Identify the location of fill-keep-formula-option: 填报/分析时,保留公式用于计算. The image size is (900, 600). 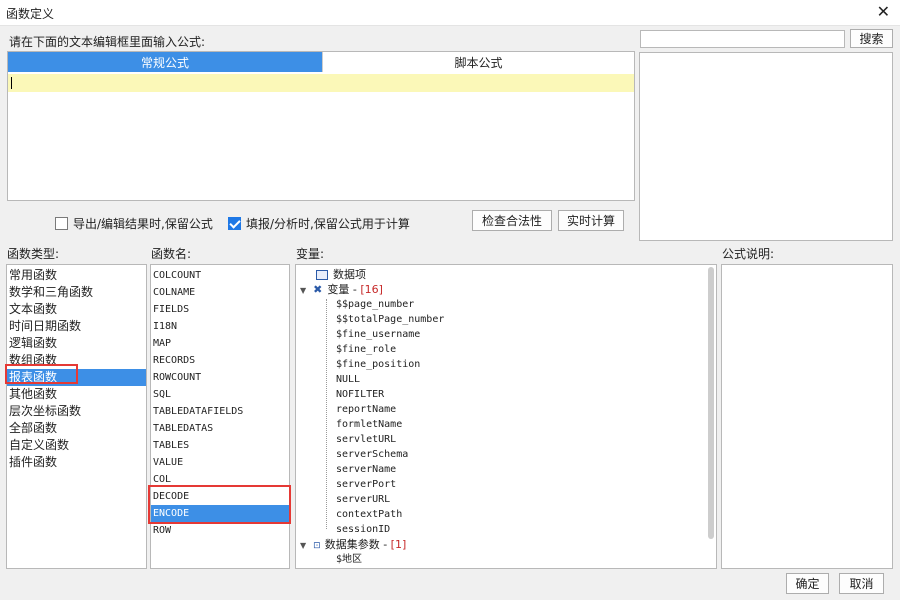
(319, 223).